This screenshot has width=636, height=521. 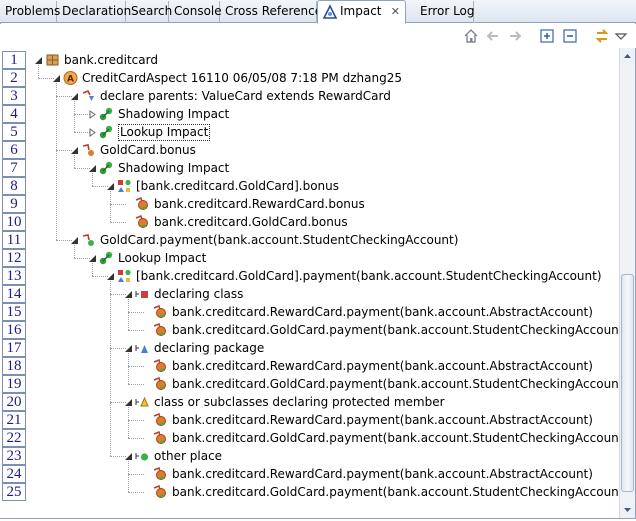 I want to click on tab-declaration: Declaration, so click(x=94, y=12).